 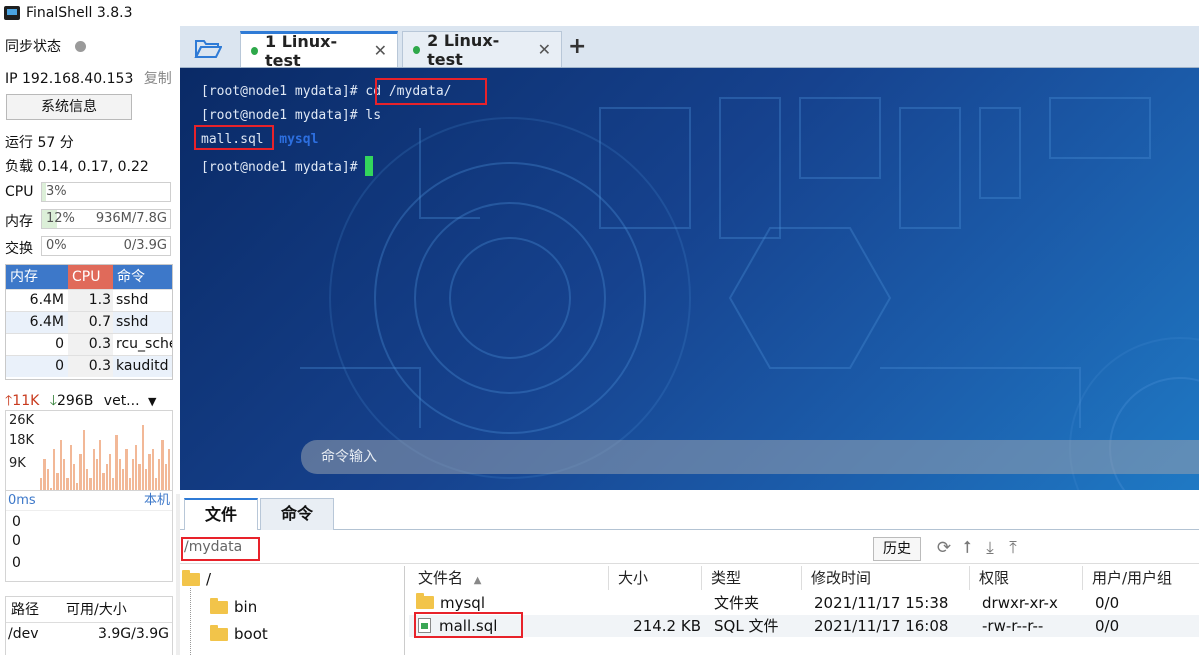 What do you see at coordinates (132, 300) in the screenshot?
I see `proc-cmd: sshd` at bounding box center [132, 300].